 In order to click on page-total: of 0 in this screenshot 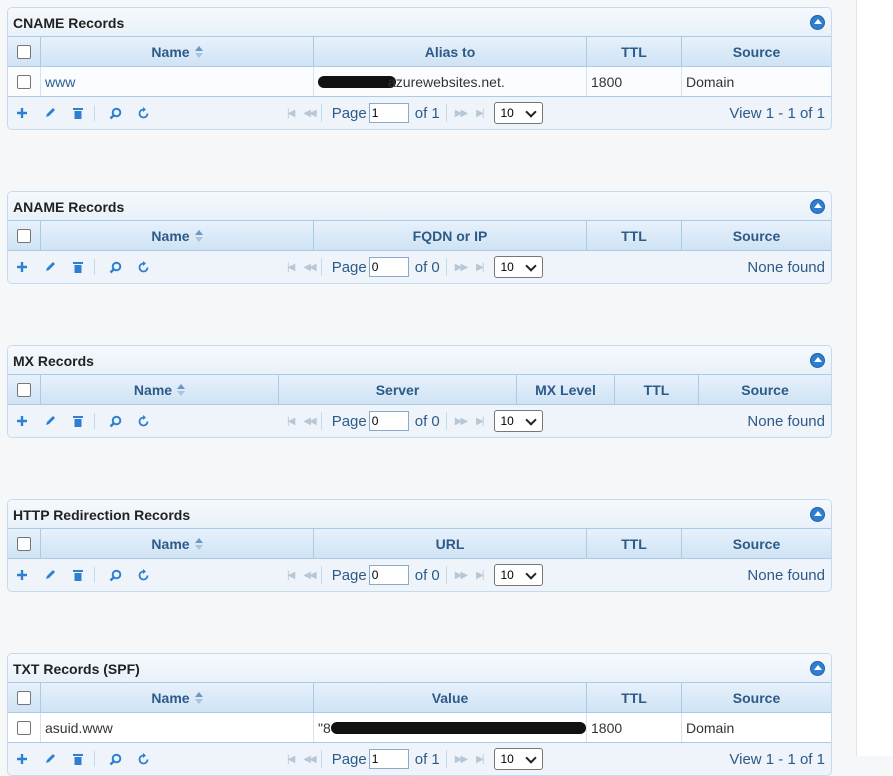, I will do `click(427, 421)`.